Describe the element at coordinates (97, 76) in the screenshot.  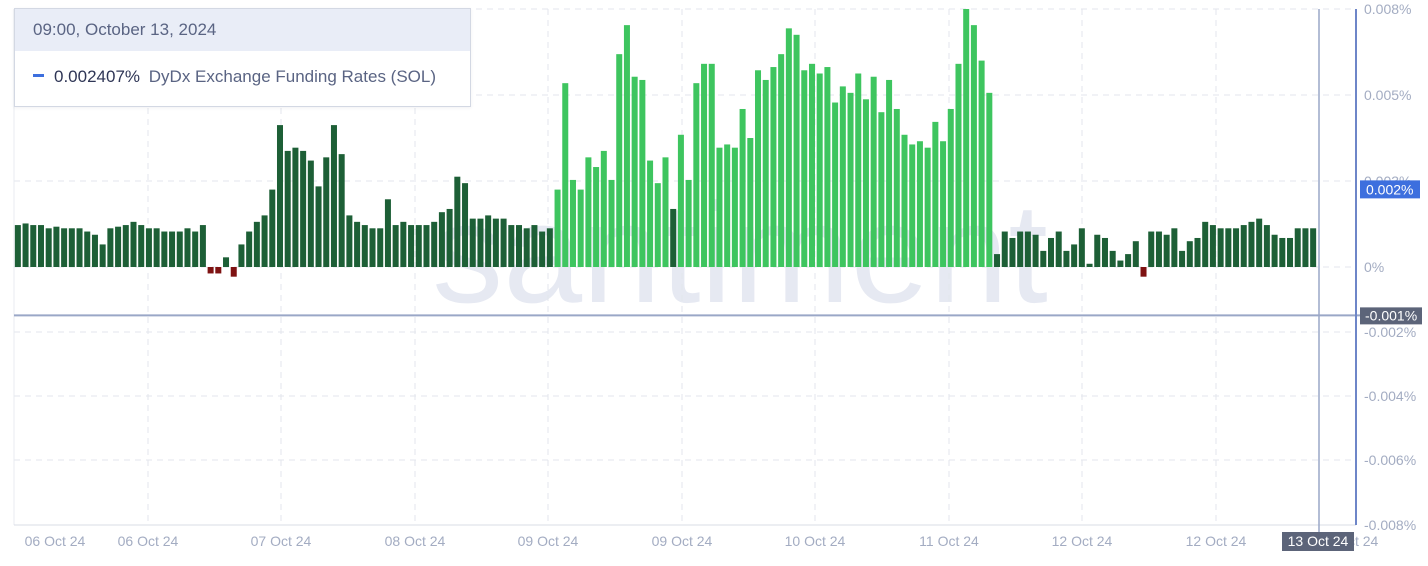
I see `tooltip-value: 0.002407%` at that location.